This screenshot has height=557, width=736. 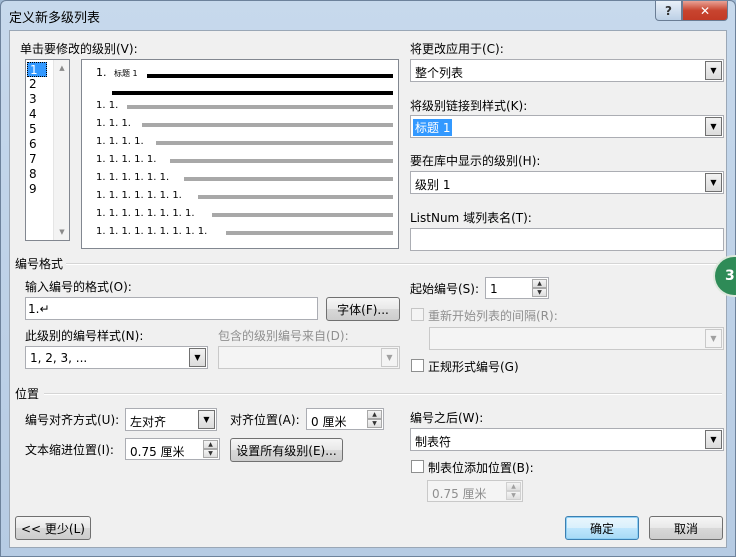 What do you see at coordinates (567, 126) in the screenshot?
I see `link-style-select: 标题 1 ▼` at bounding box center [567, 126].